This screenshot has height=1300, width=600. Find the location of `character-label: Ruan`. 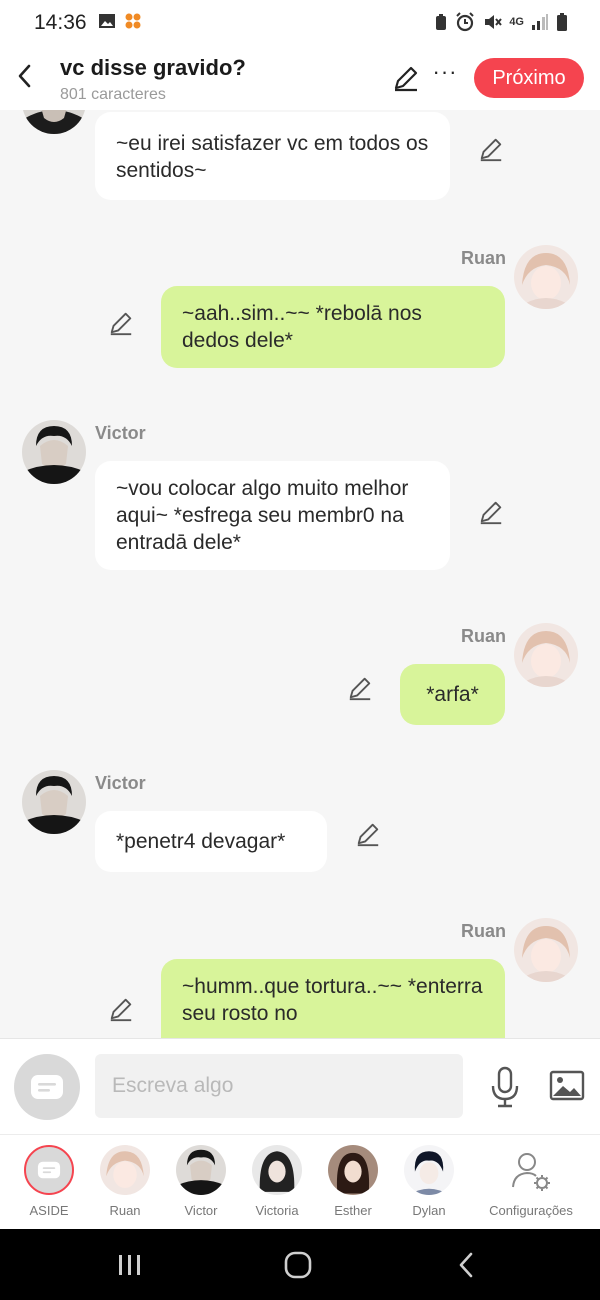

character-label: Ruan is located at coordinates (125, 1210).